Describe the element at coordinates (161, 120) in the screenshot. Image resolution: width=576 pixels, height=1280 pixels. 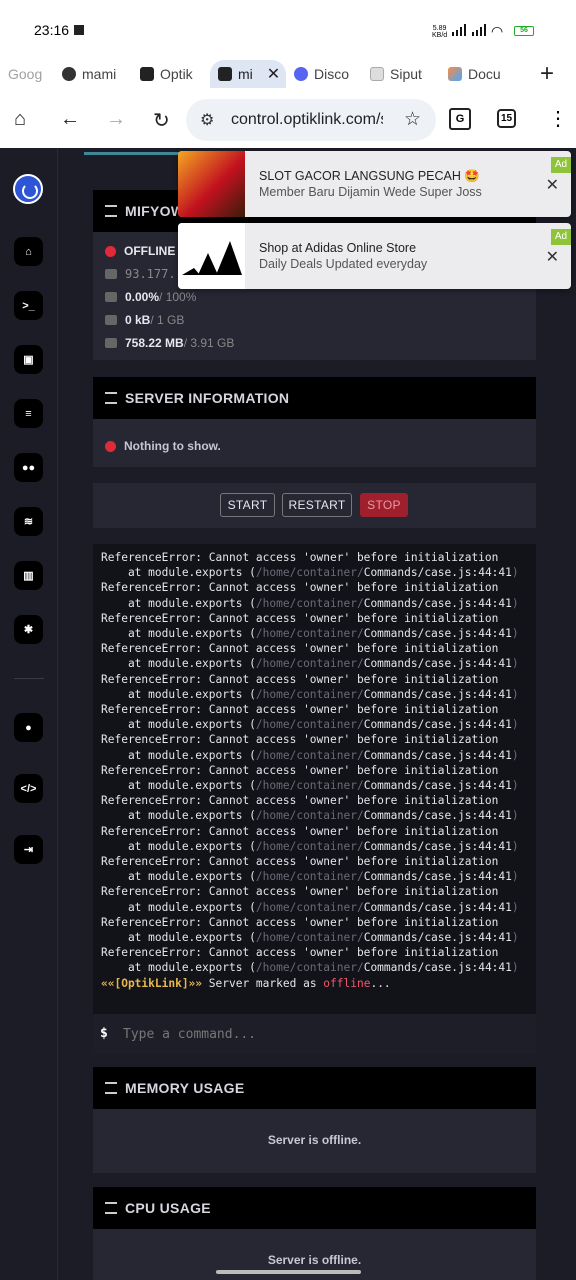
I see `reload-icon: ↻` at that location.